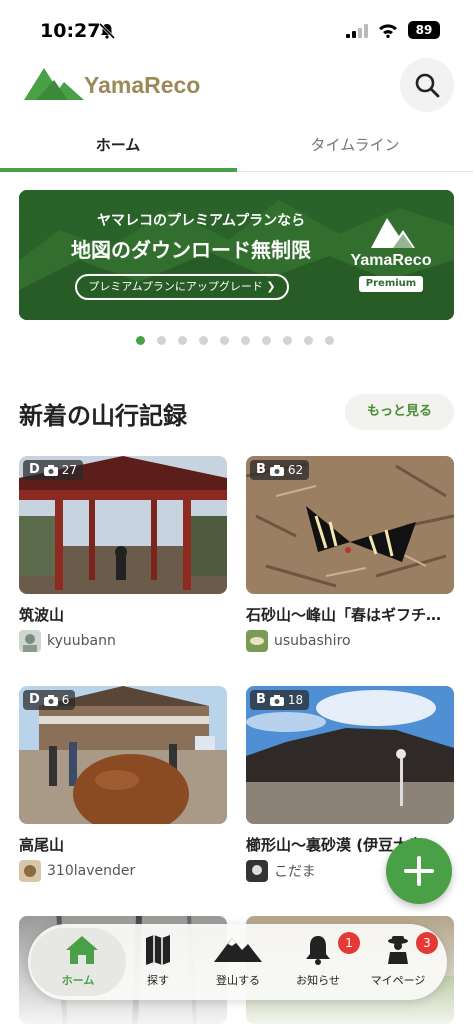 The image size is (473, 1024). I want to click on nav-home: ホーム, so click(77, 962).